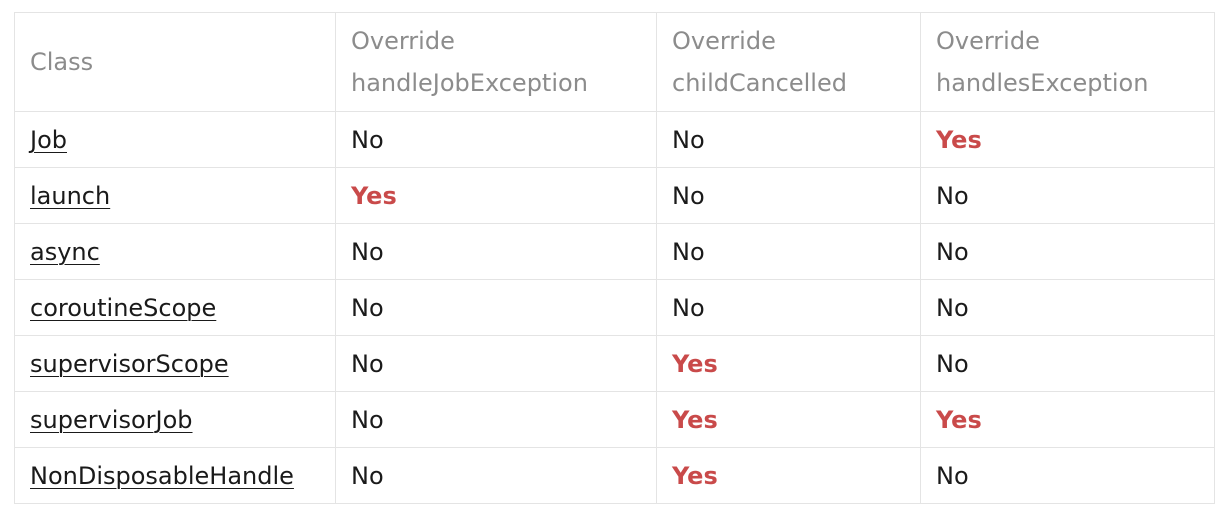 The image size is (1232, 516). What do you see at coordinates (175, 139) in the screenshot?
I see `class-cell: Job` at bounding box center [175, 139].